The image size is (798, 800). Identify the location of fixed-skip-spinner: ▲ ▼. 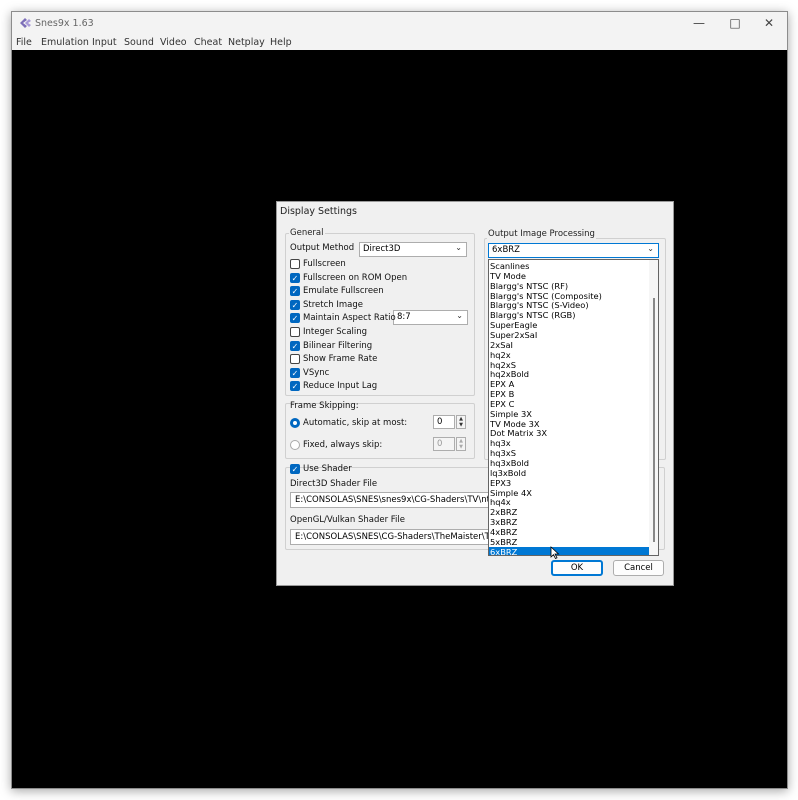
(461, 444).